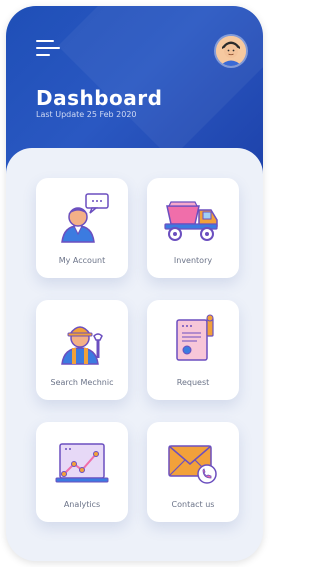 The image size is (320, 567). What do you see at coordinates (82, 462) in the screenshot?
I see `analytics-chart-icon` at bounding box center [82, 462].